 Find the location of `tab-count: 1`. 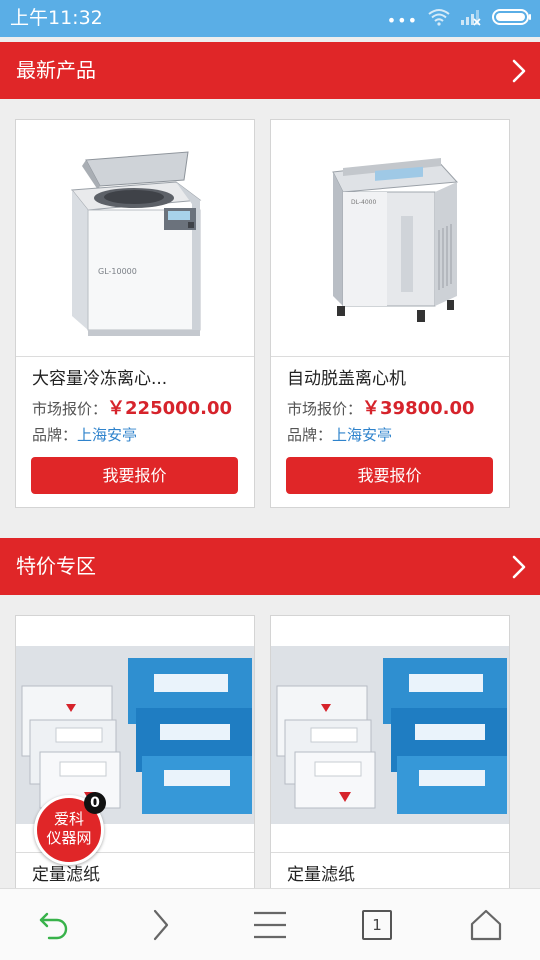

tab-count: 1 is located at coordinates (377, 925).